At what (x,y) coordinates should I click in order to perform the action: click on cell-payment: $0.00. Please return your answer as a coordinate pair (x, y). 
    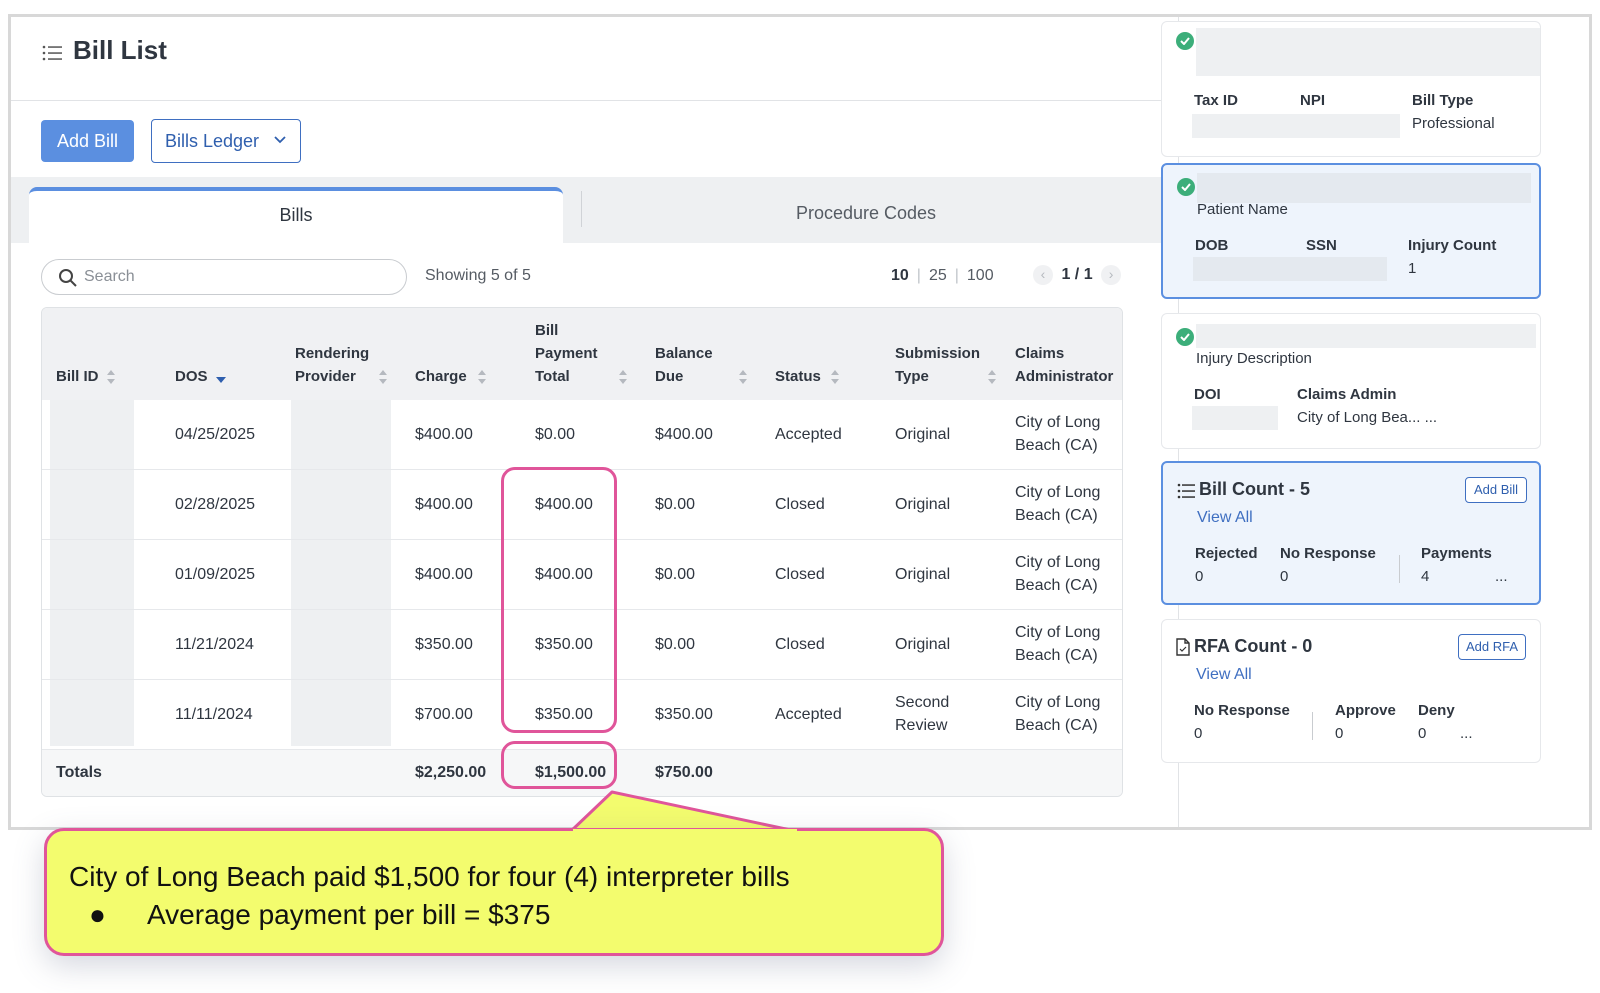
    Looking at the image, I should click on (555, 434).